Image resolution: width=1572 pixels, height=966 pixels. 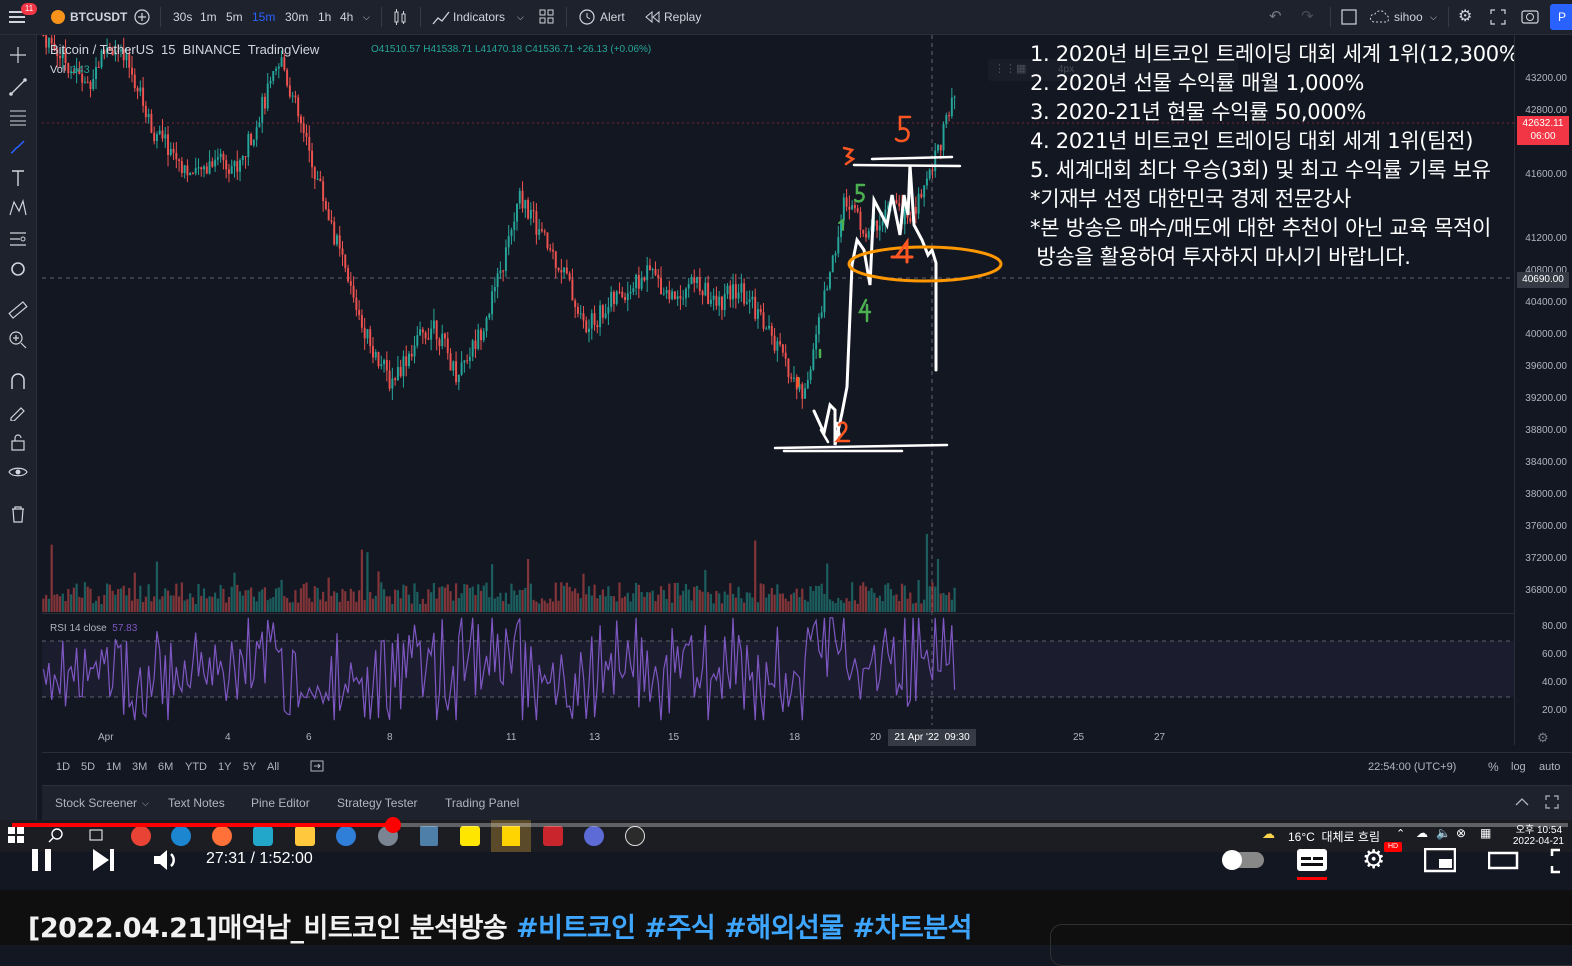 What do you see at coordinates (18, 269) in the screenshot?
I see `shapes-circle-icon` at bounding box center [18, 269].